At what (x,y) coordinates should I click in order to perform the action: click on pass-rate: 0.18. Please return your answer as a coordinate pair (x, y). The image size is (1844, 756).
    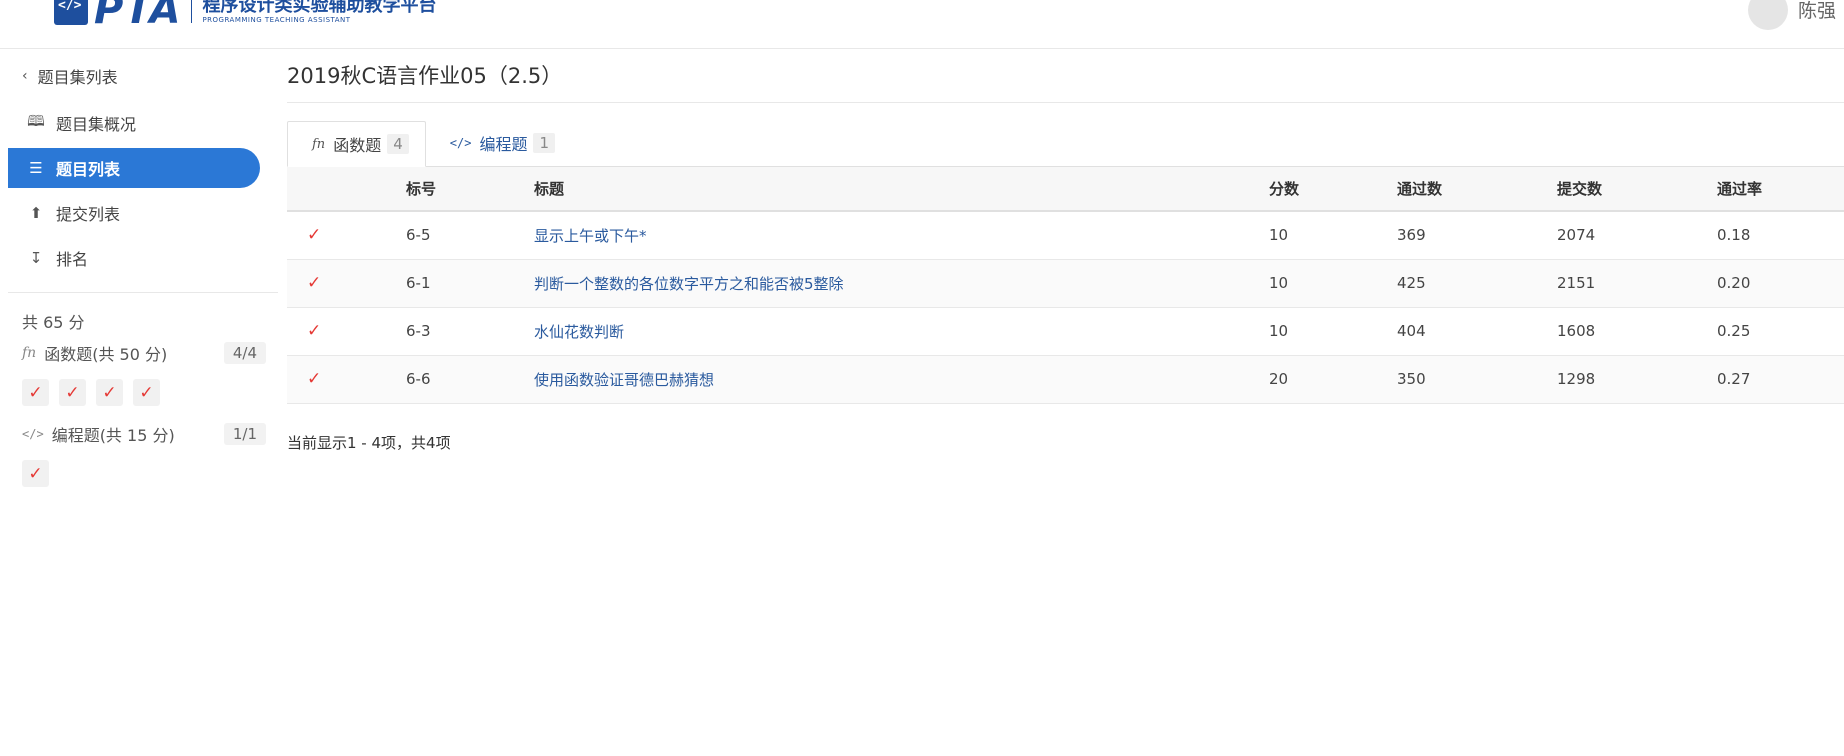
    Looking at the image, I should click on (1734, 235).